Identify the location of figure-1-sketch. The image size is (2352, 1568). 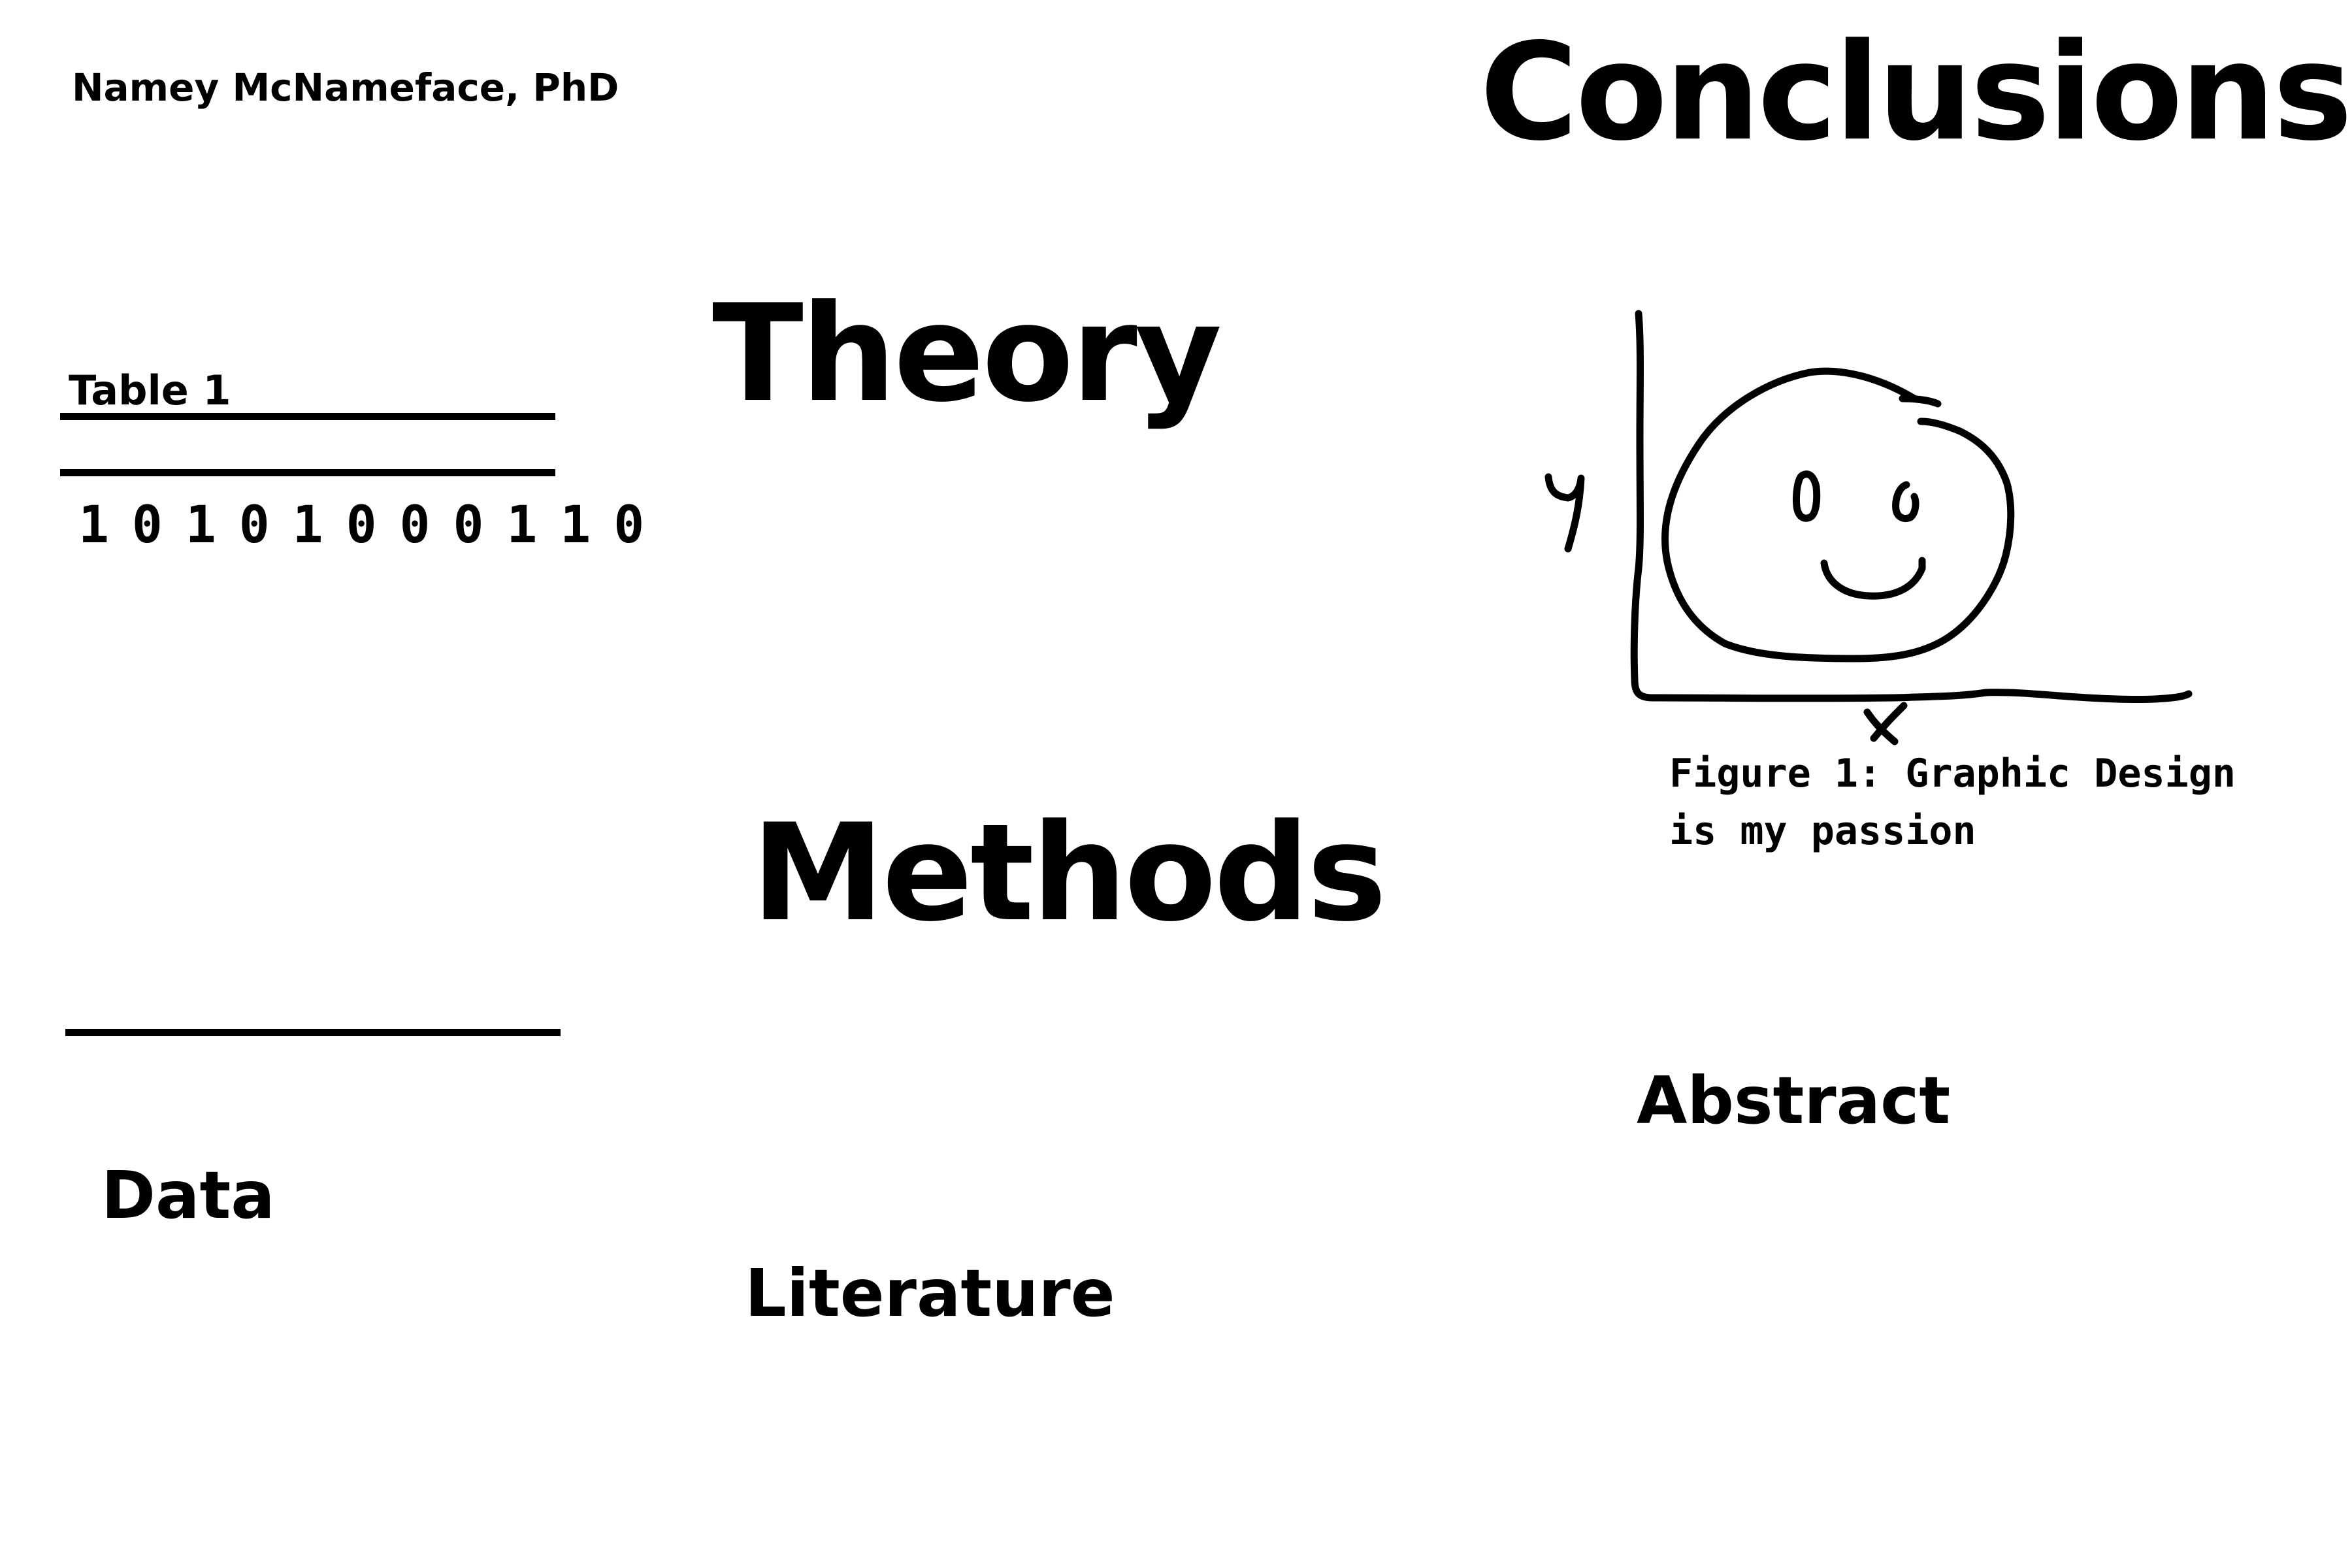
(1868, 527).